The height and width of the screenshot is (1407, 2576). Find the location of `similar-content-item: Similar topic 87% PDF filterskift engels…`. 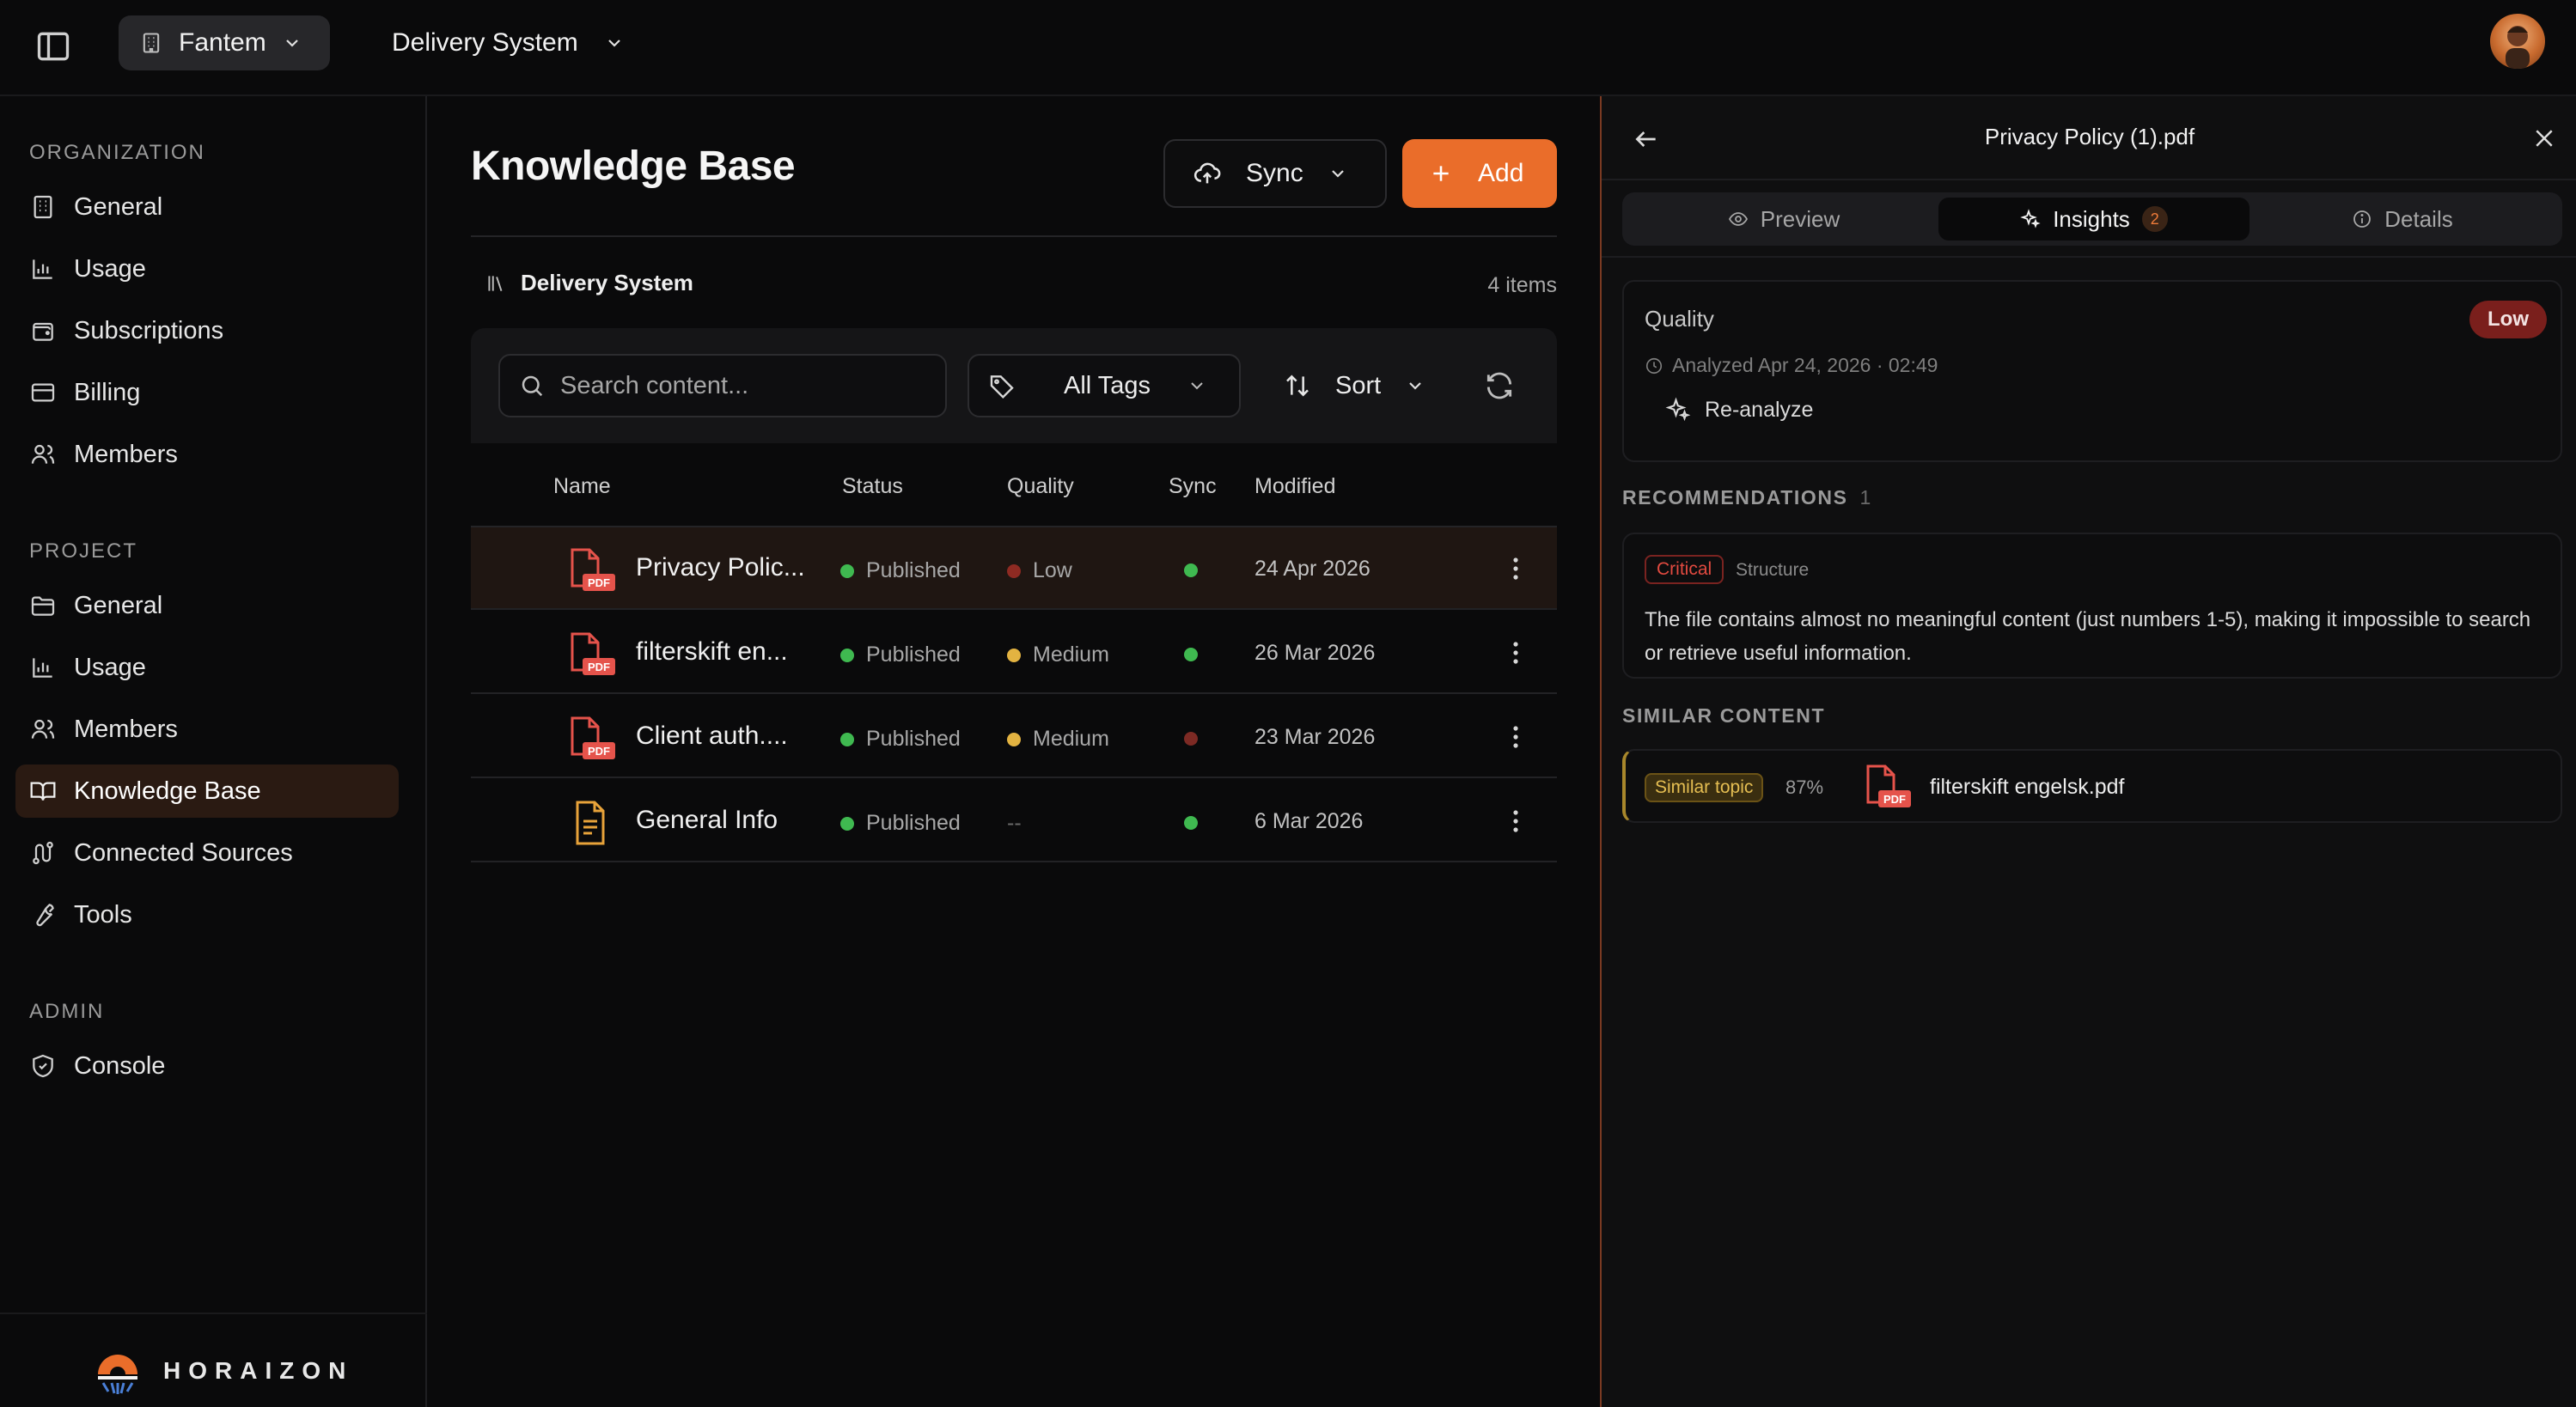

similar-content-item: Similar topic 87% PDF filterskift engels… is located at coordinates (2092, 786).